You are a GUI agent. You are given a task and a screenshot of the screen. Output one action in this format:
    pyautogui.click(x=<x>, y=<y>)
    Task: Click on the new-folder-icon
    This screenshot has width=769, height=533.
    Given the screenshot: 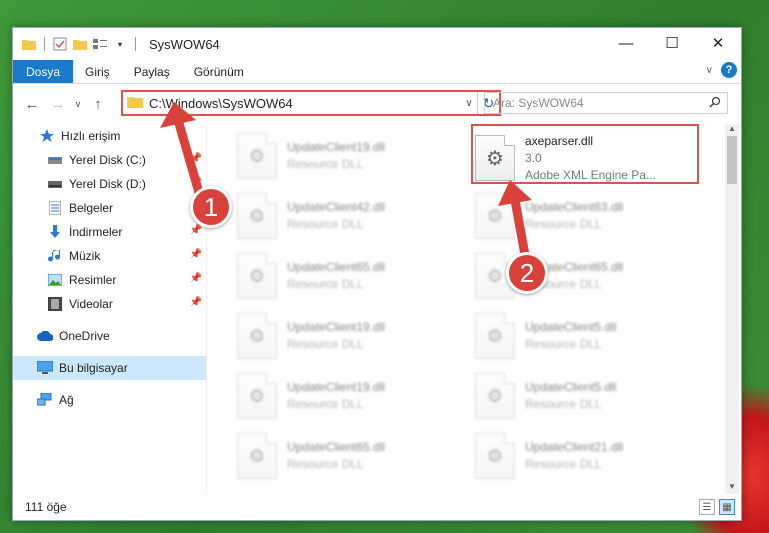 What is the action you would take?
    pyautogui.click(x=80, y=44)
    